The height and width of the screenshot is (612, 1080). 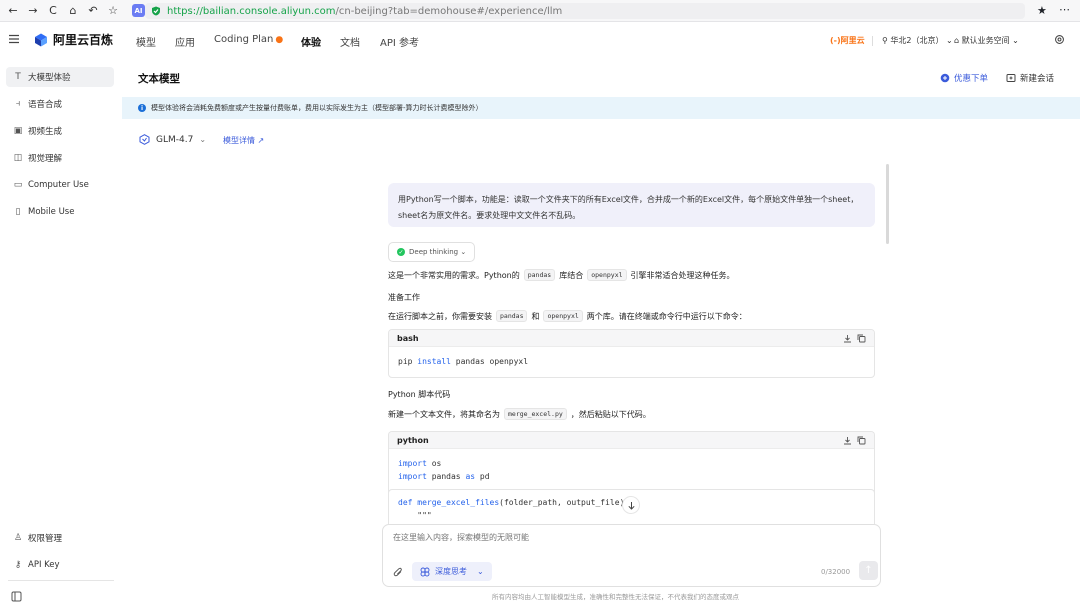 I want to click on sidebar-item-label: Computer Use, so click(x=58, y=185).